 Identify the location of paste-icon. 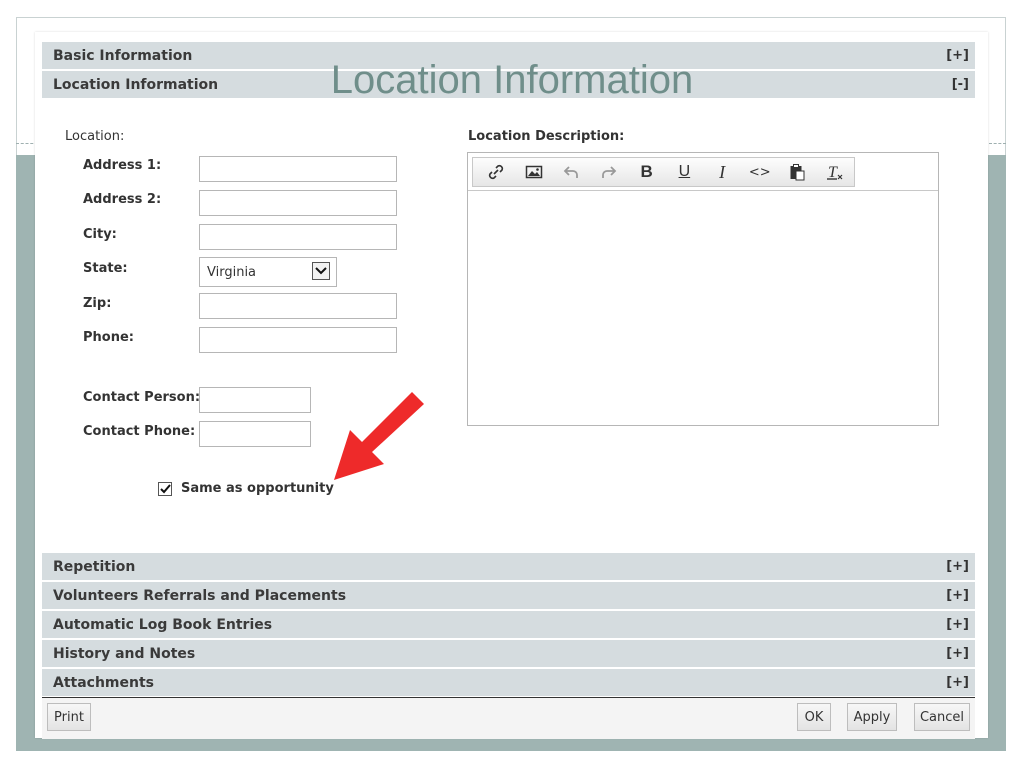
(798, 172).